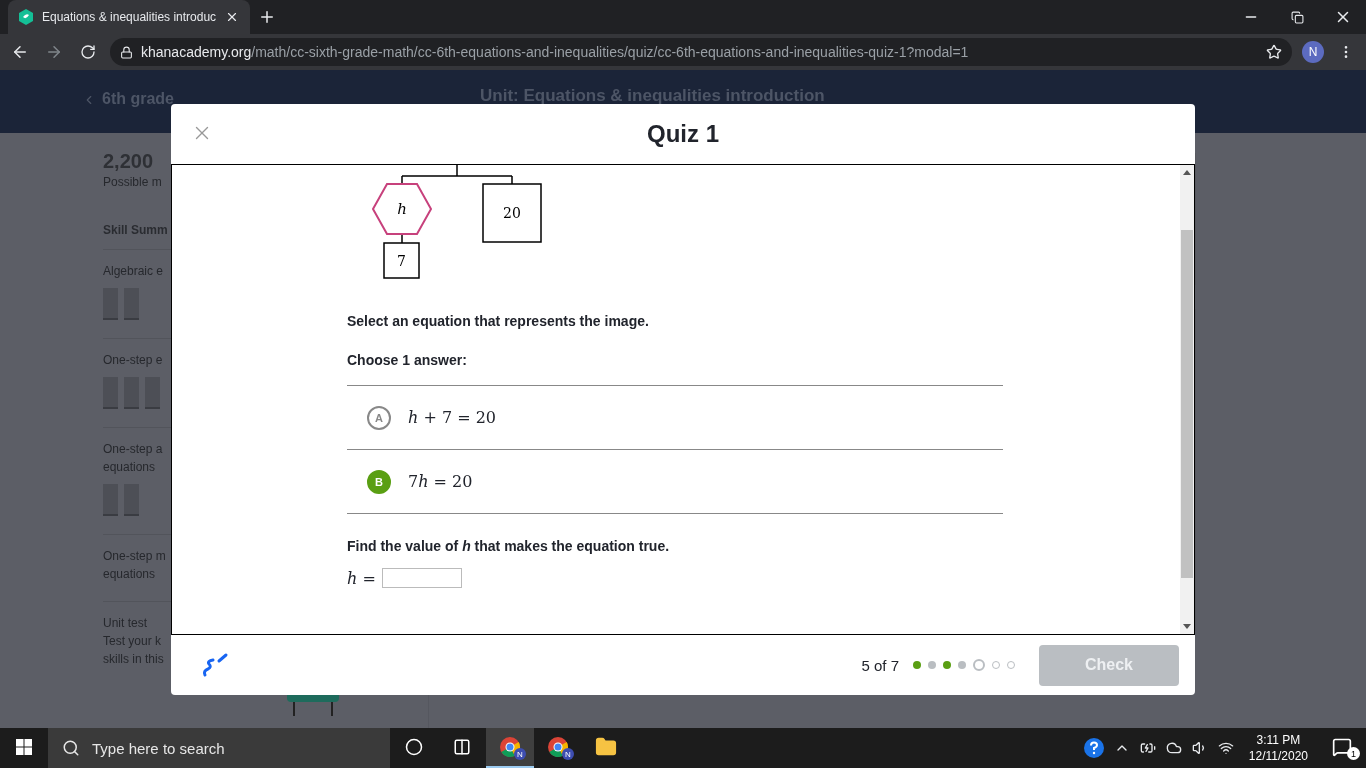 The image size is (1366, 768). What do you see at coordinates (508, 546) in the screenshot?
I see `find-prompt: Find the value of h that makes the equation true.` at bounding box center [508, 546].